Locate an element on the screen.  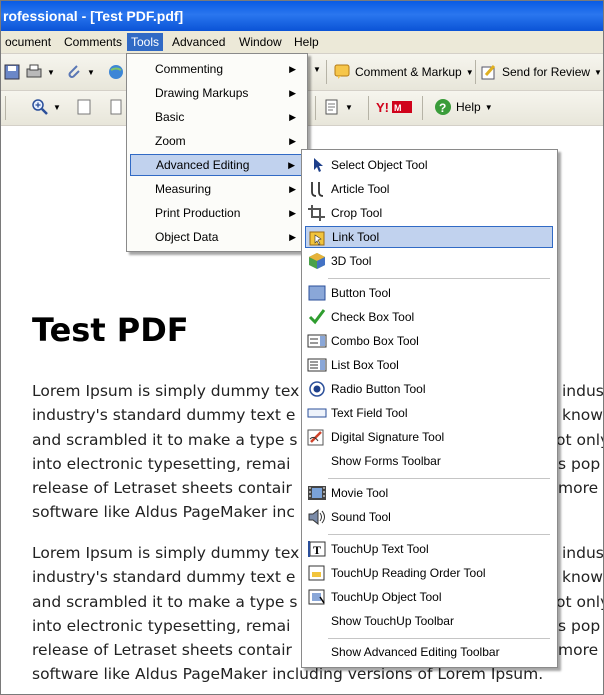
movie-tool-item: Movie Tool is located at coordinates (429, 493).